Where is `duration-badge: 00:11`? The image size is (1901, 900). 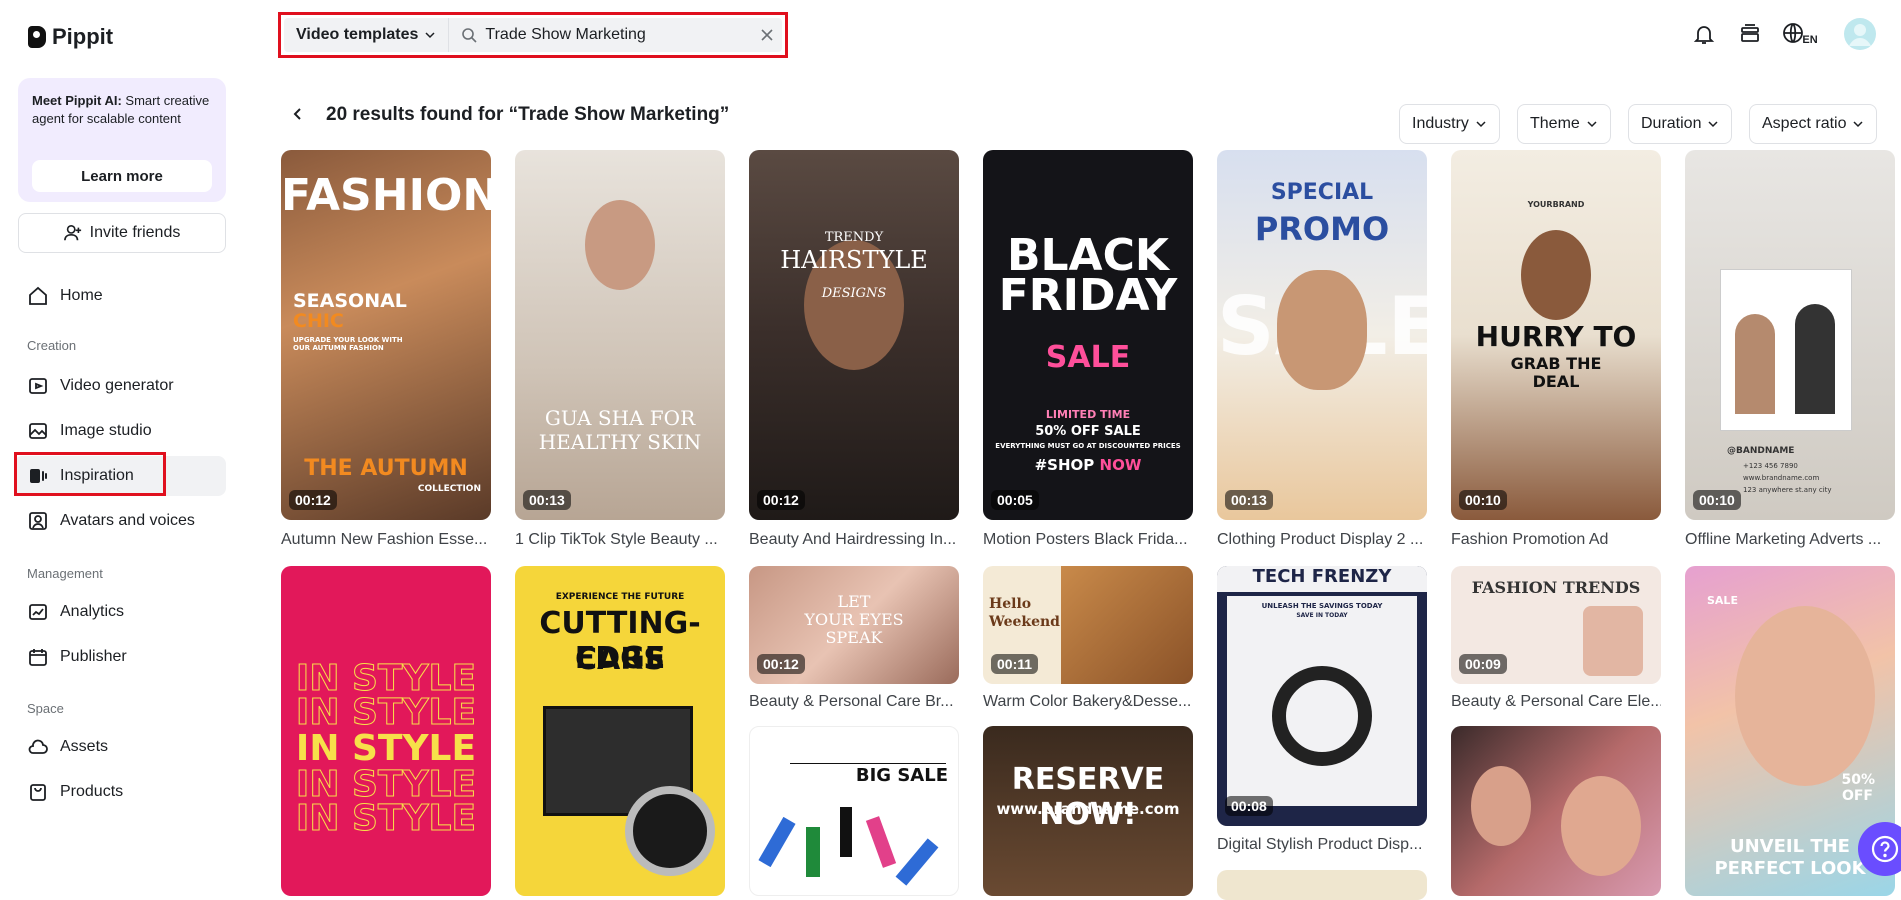
duration-badge: 00:11 is located at coordinates (1015, 664).